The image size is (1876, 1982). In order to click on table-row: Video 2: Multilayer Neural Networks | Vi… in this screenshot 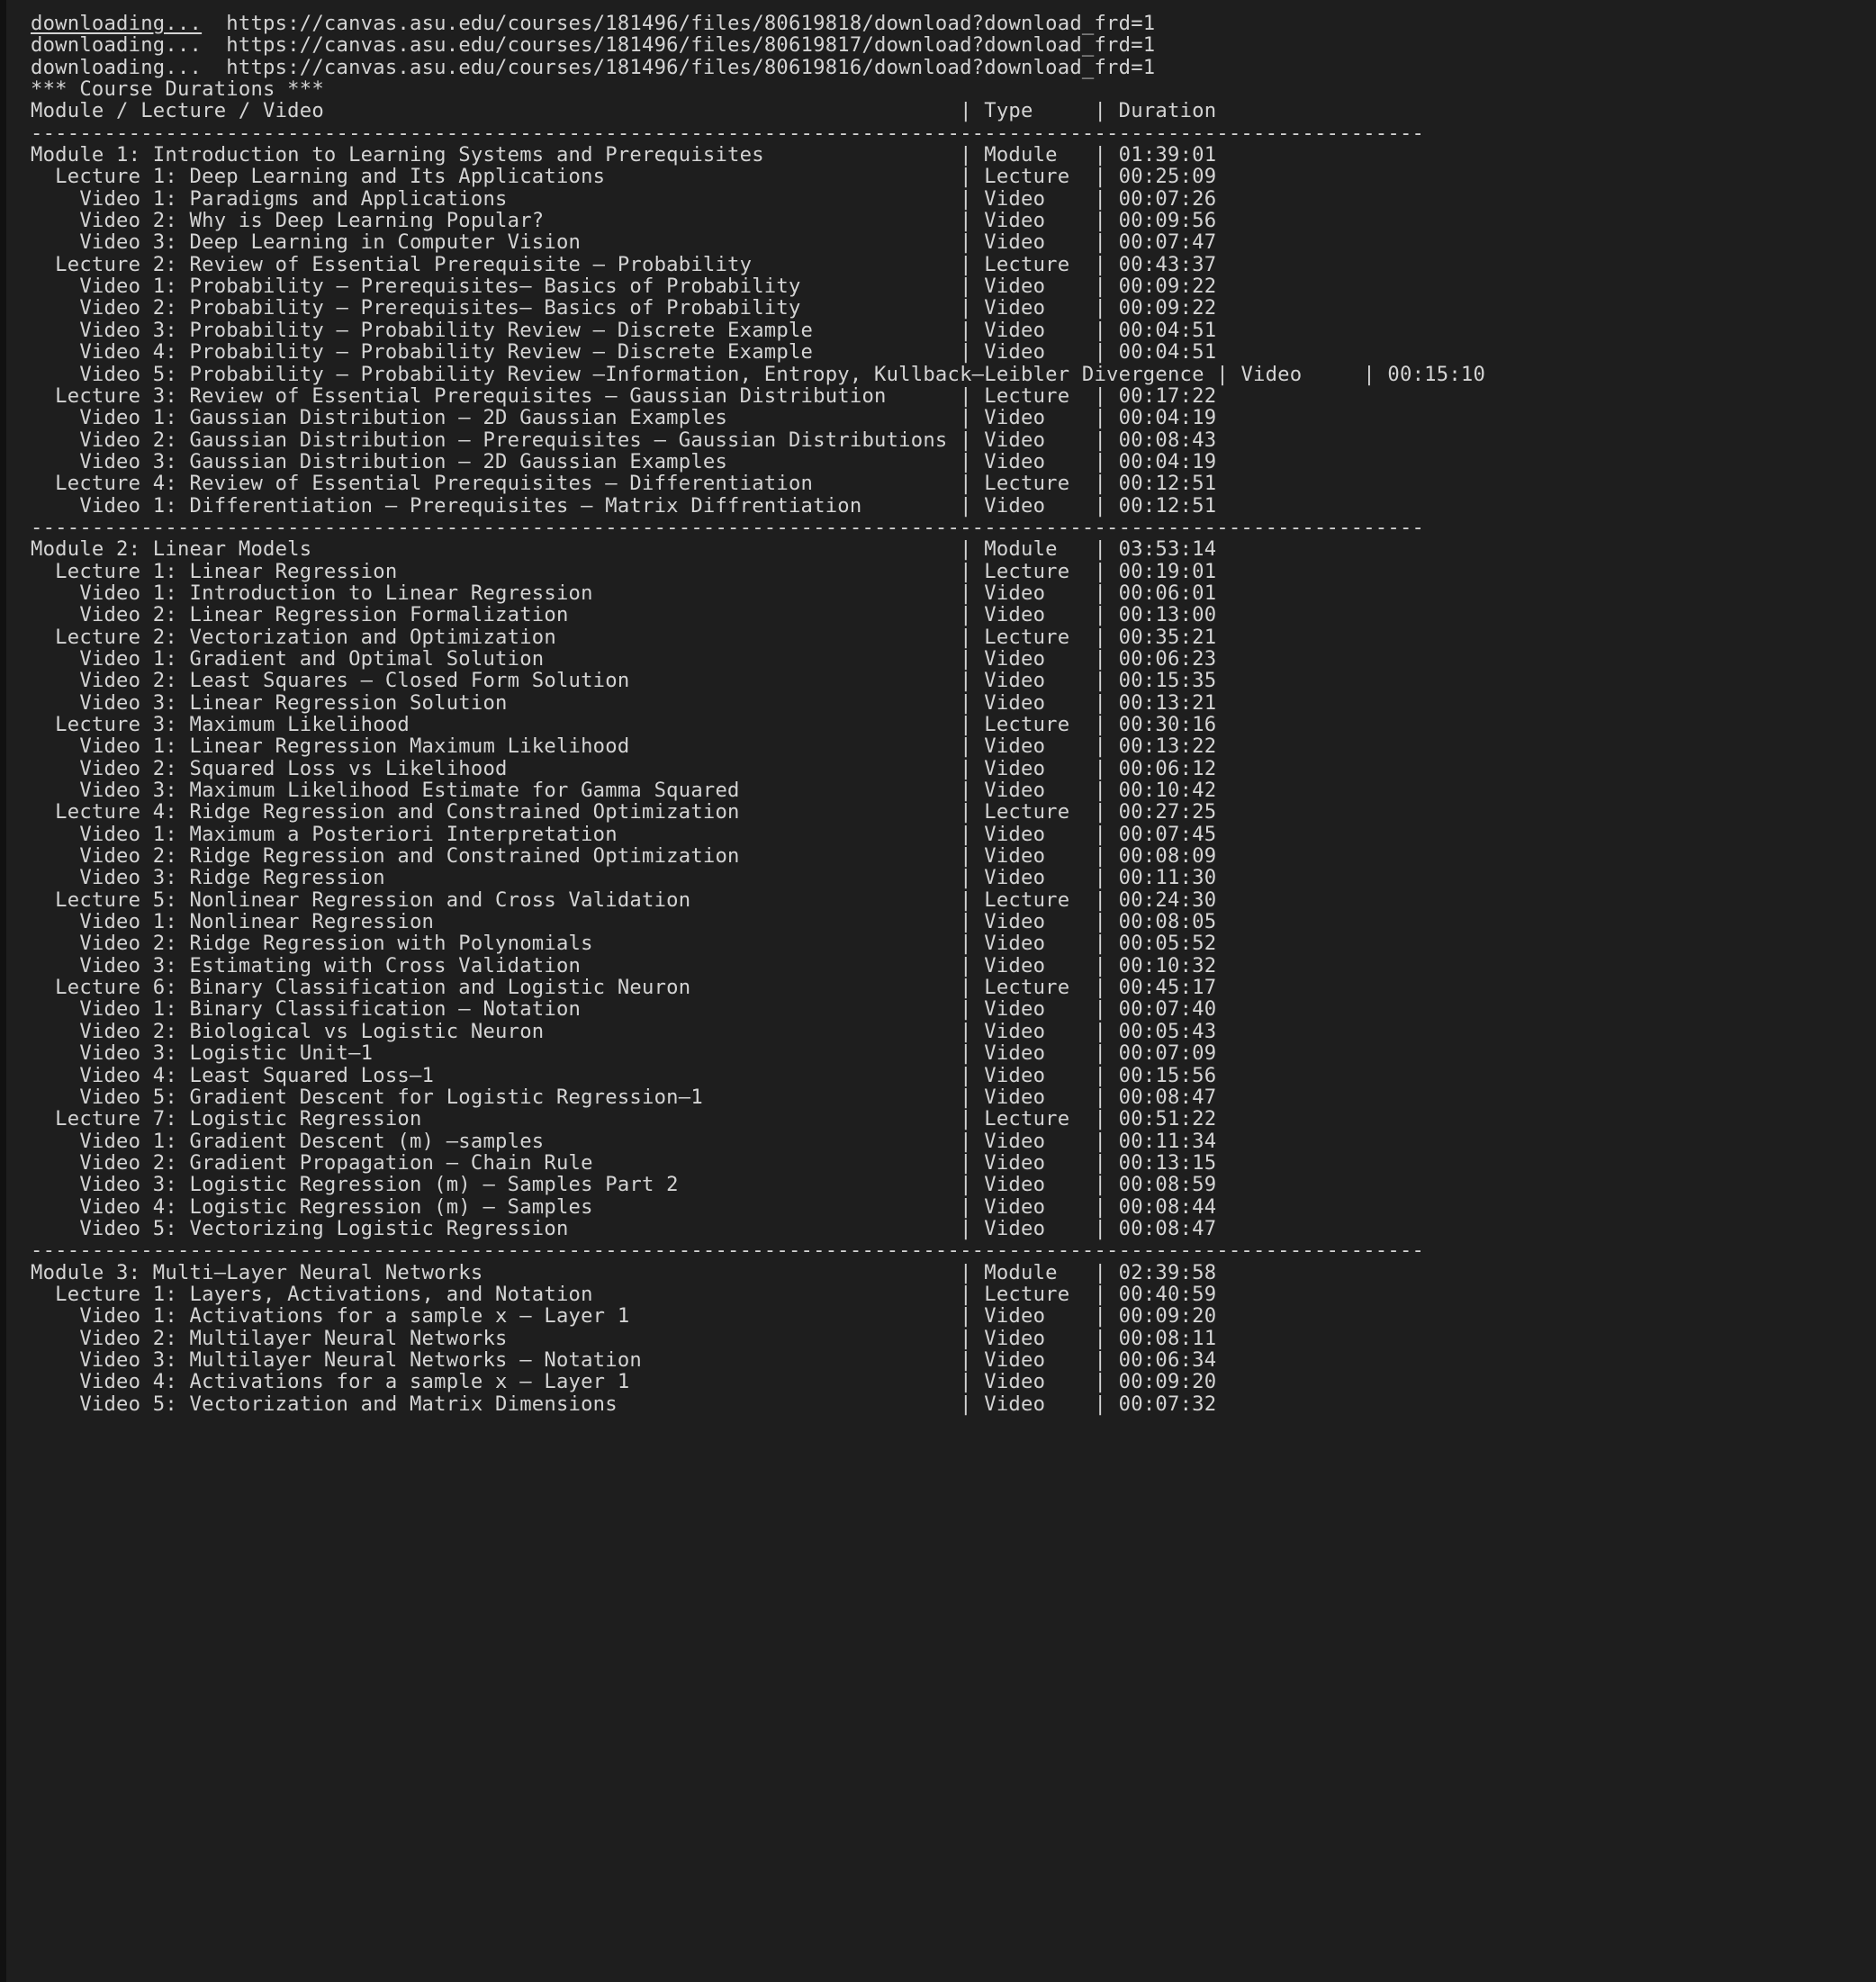, I will do `click(941, 1338)`.